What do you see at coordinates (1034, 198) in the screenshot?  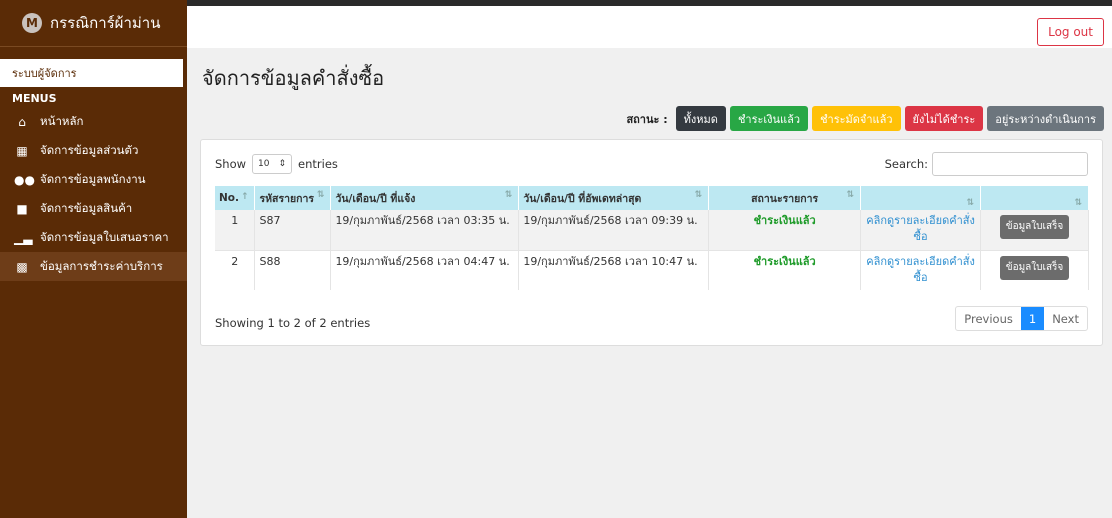 I see `col-header-action: ⇅` at bounding box center [1034, 198].